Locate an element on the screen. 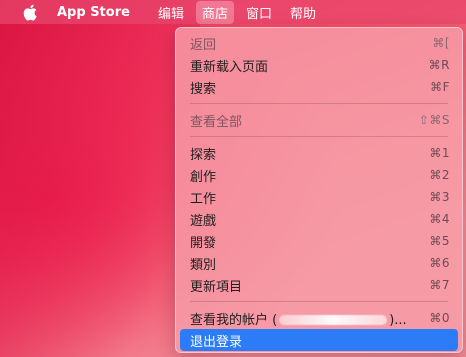 The width and height of the screenshot is (466, 357). shortcut-label: ⌘6 is located at coordinates (439, 263).